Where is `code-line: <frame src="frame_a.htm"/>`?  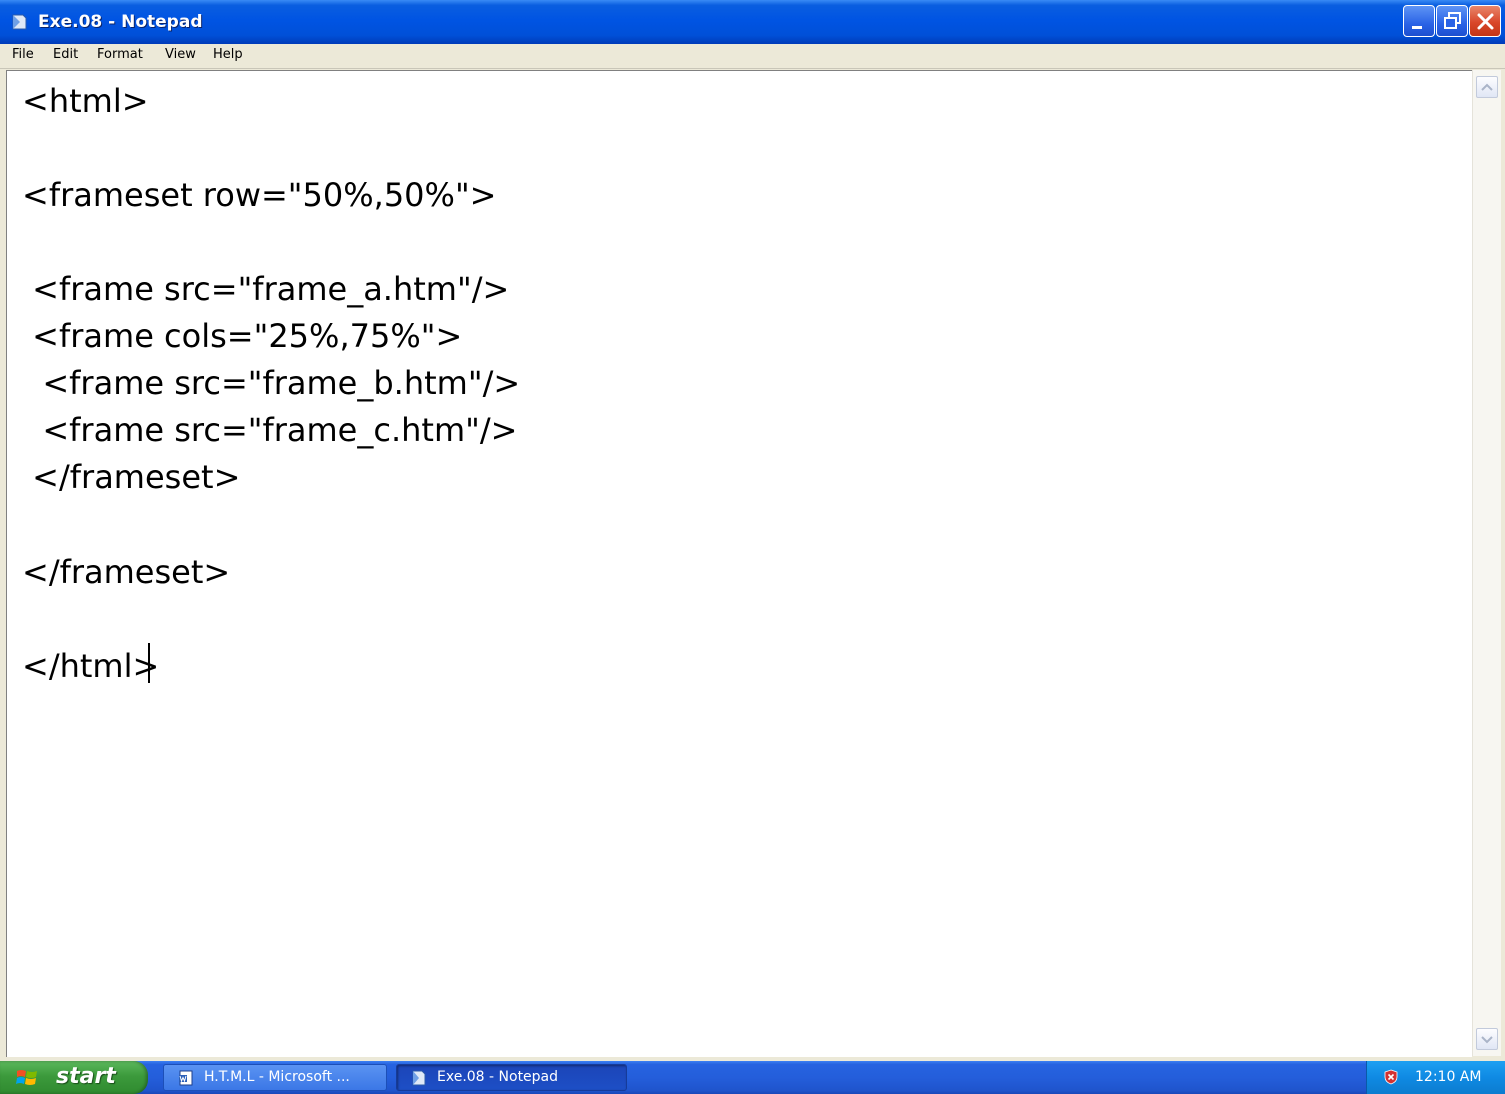 code-line: <frame src="frame_a.htm"/> is located at coordinates (266, 289).